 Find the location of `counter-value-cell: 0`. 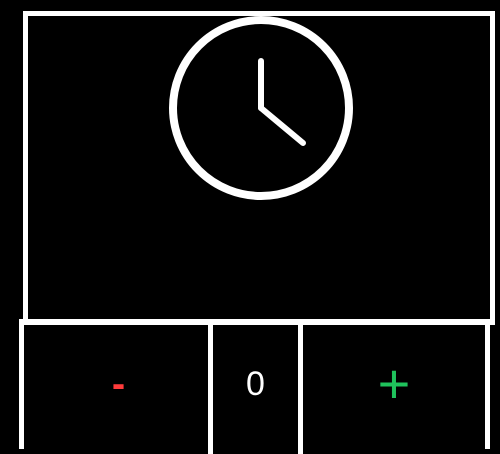

counter-value-cell: 0 is located at coordinates (255, 389).